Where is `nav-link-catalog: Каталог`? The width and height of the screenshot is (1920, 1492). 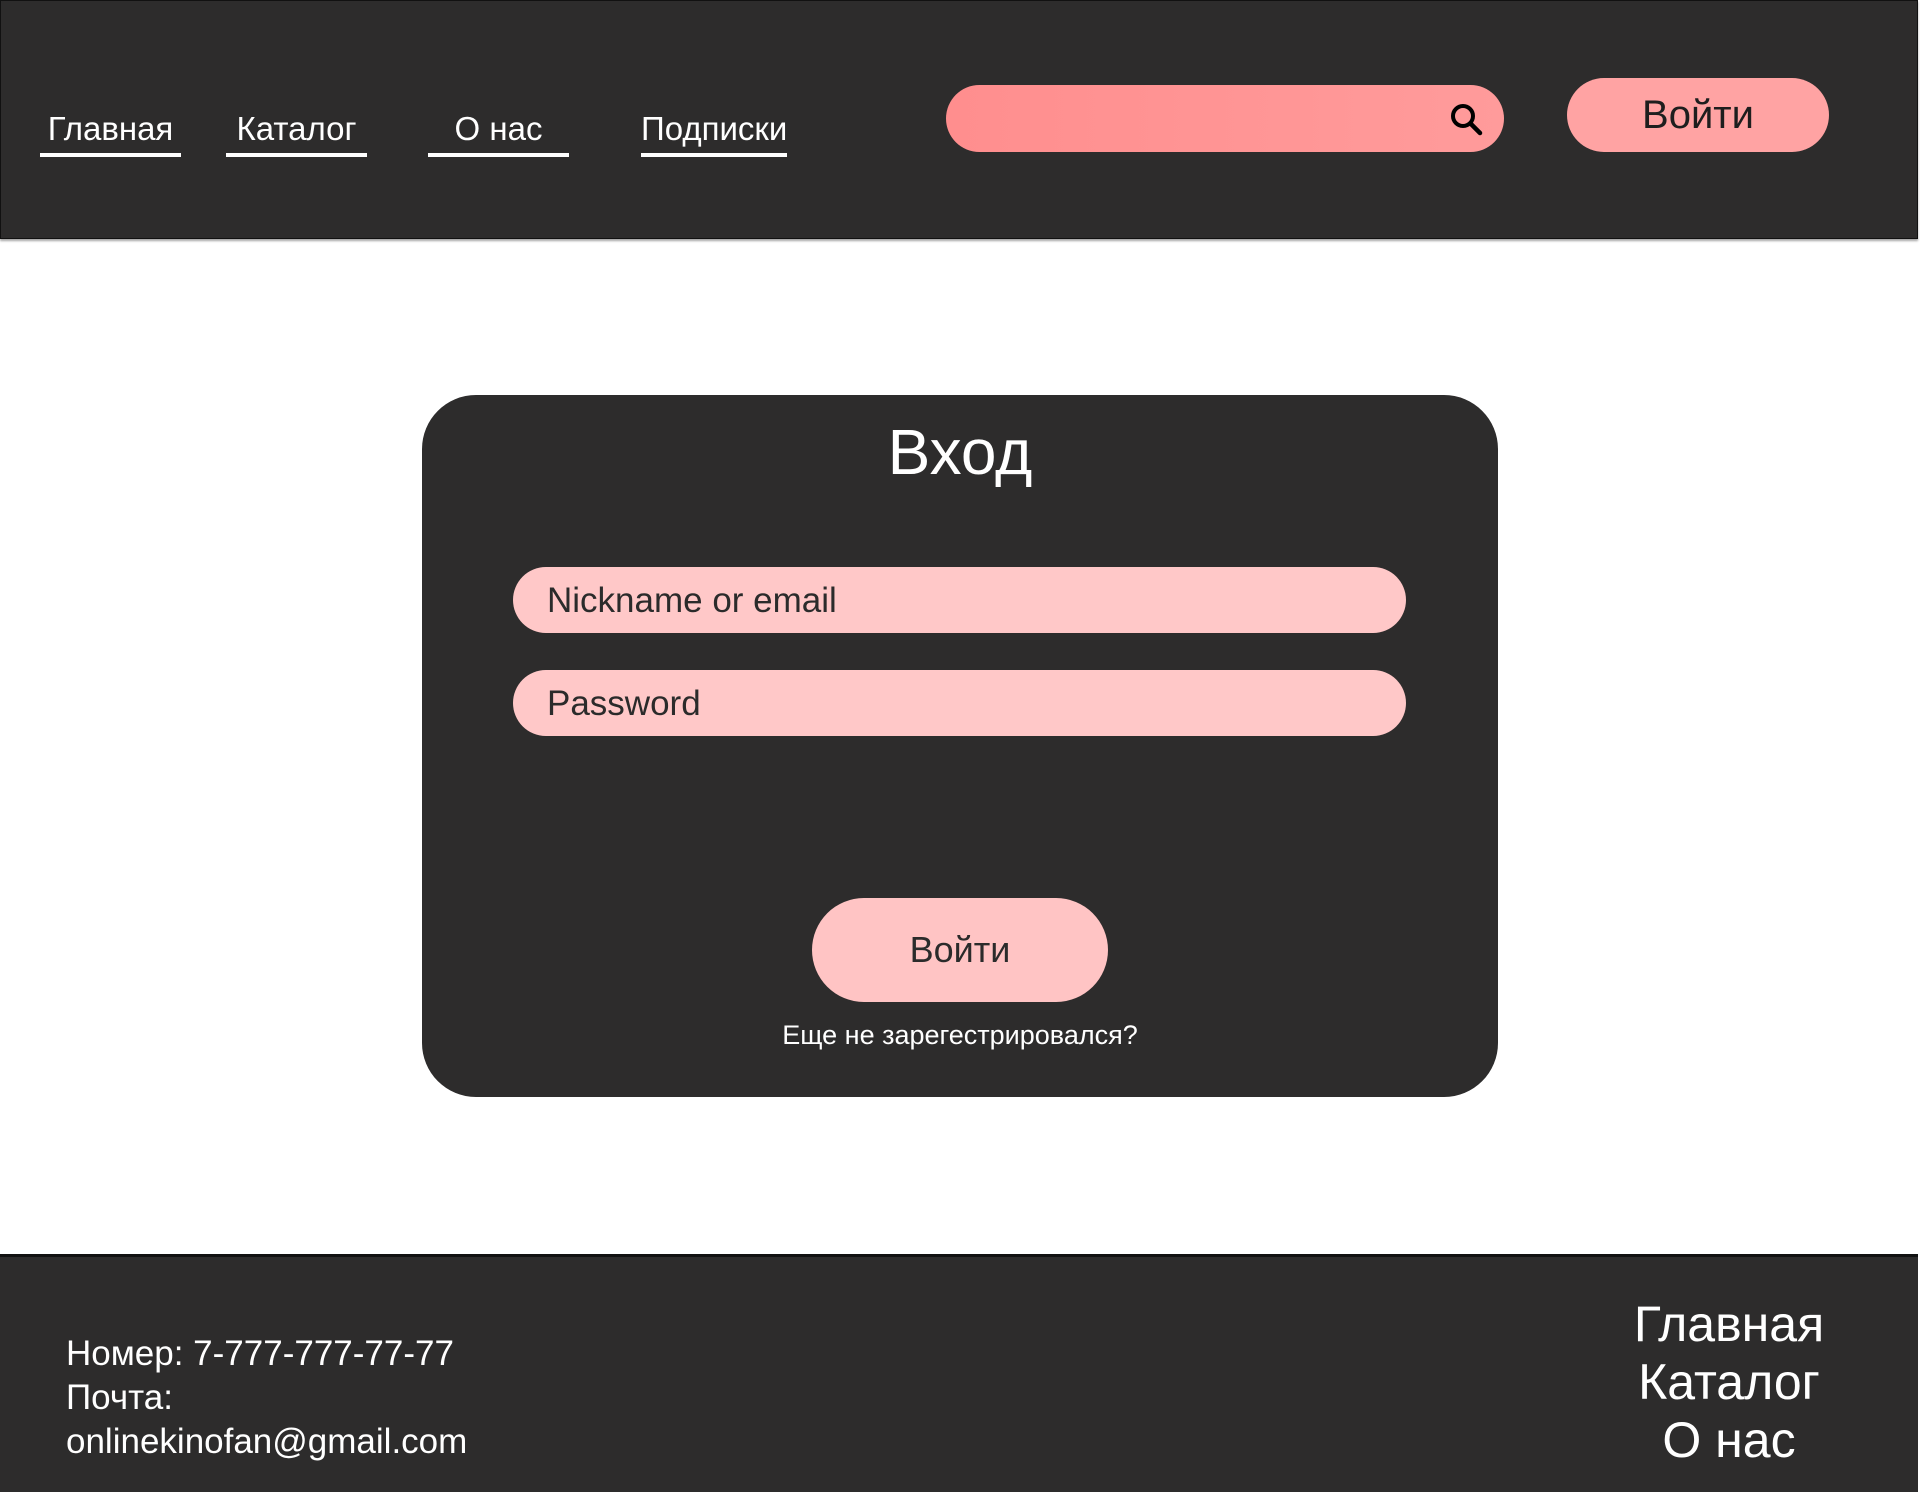
nav-link-catalog: Каталог is located at coordinates (296, 132).